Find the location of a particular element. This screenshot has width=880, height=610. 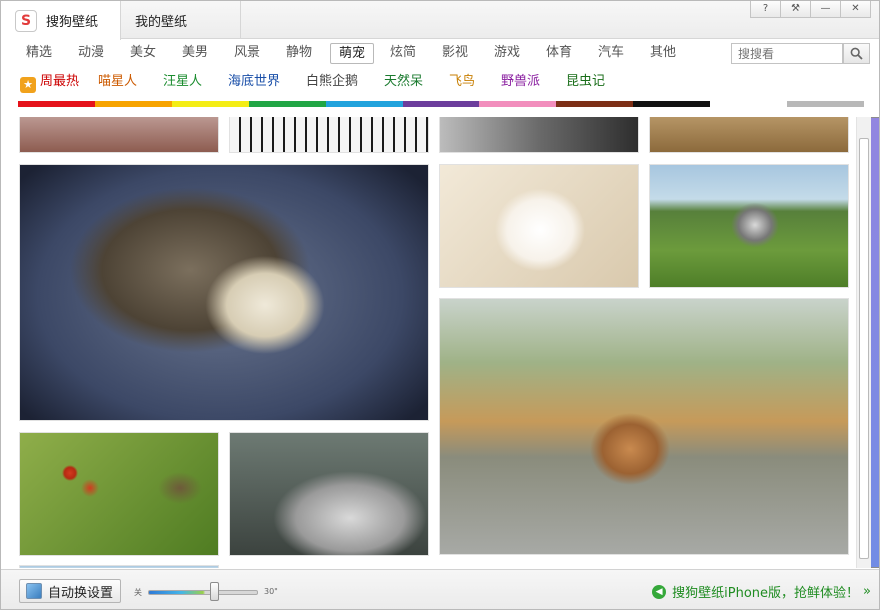

wallpaper-thumb-white-puppy is located at coordinates (539, 226).